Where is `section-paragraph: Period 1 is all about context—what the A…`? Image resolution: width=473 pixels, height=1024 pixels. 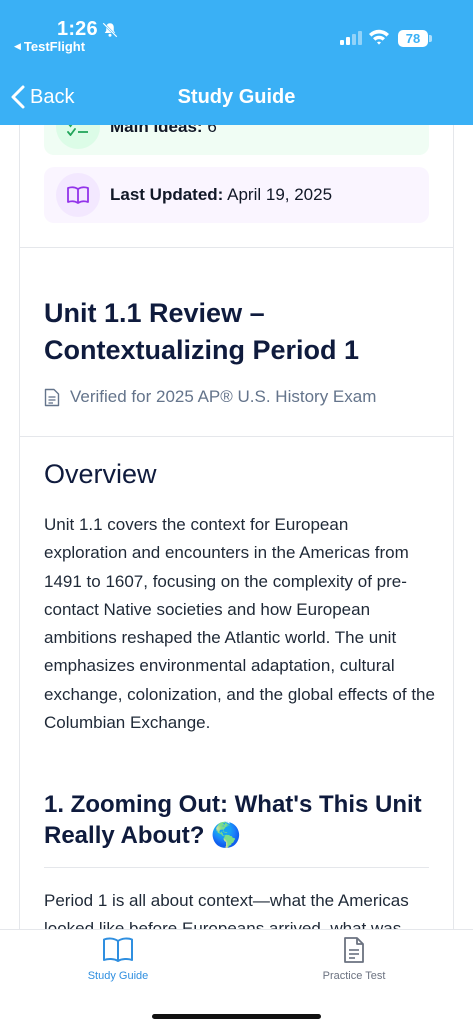
section-paragraph: Period 1 is all about context—what the A… is located at coordinates (226, 910).